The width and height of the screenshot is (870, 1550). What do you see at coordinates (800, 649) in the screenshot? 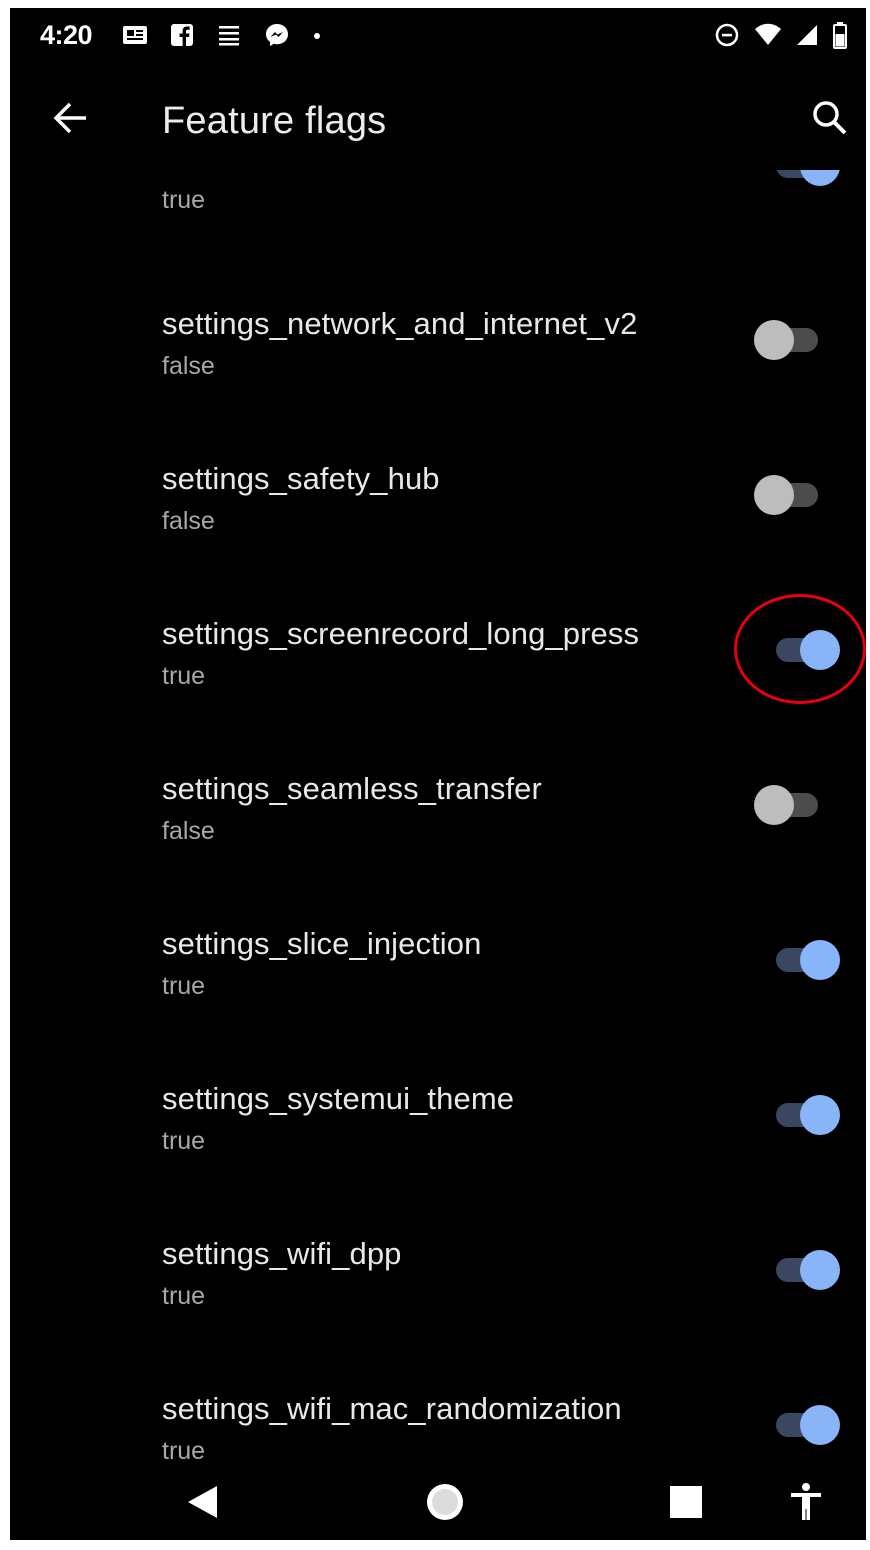
I see `highlight-circle` at bounding box center [800, 649].